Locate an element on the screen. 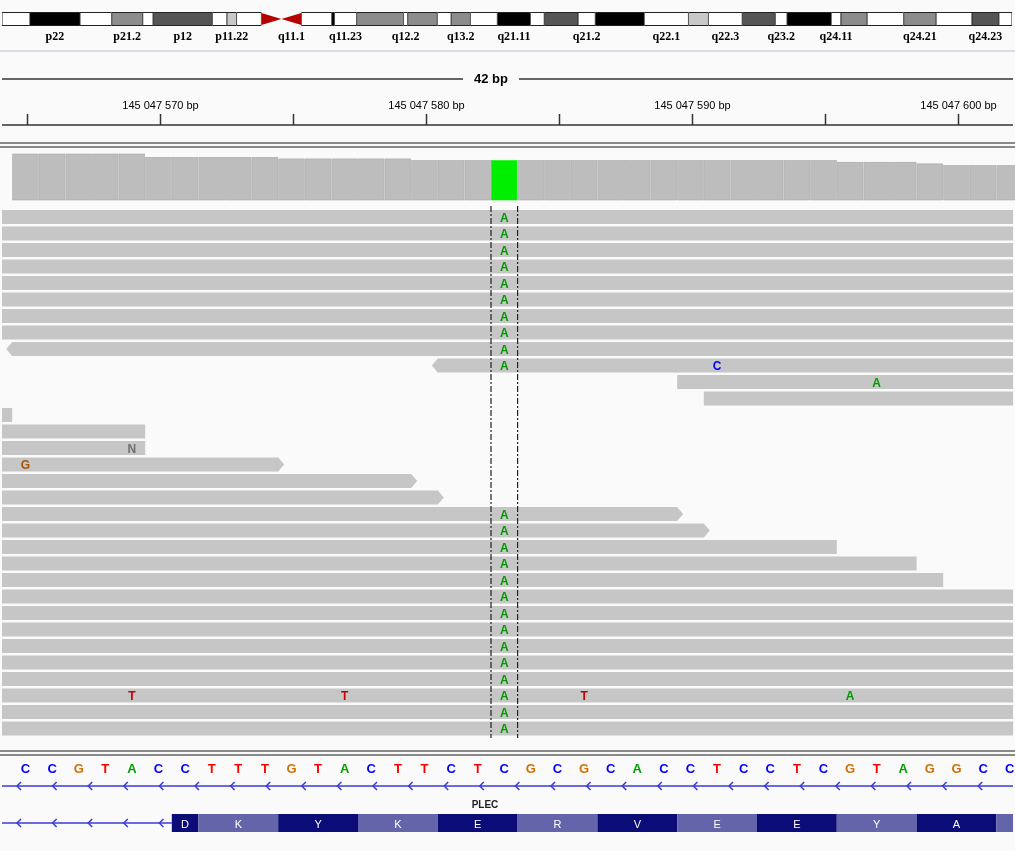  band-label: p22 is located at coordinates (55, 36).